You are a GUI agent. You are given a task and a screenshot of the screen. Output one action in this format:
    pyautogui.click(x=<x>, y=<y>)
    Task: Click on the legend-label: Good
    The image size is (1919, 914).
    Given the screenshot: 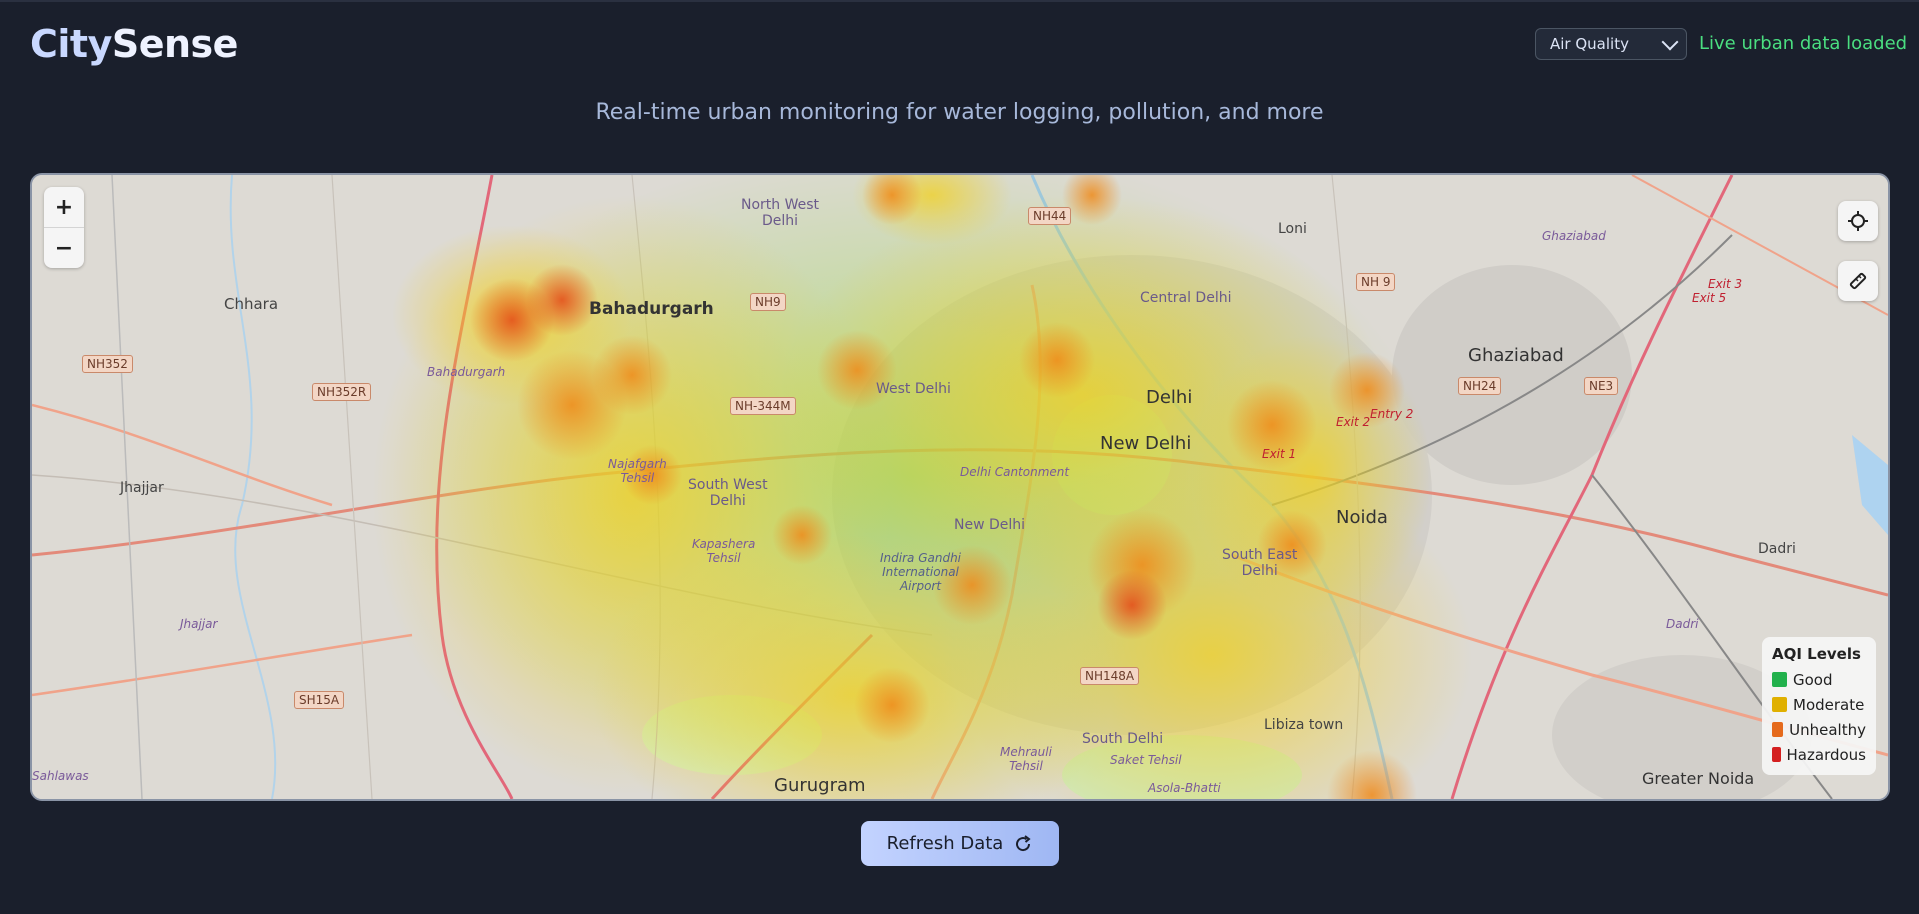 What is the action you would take?
    pyautogui.click(x=1813, y=679)
    